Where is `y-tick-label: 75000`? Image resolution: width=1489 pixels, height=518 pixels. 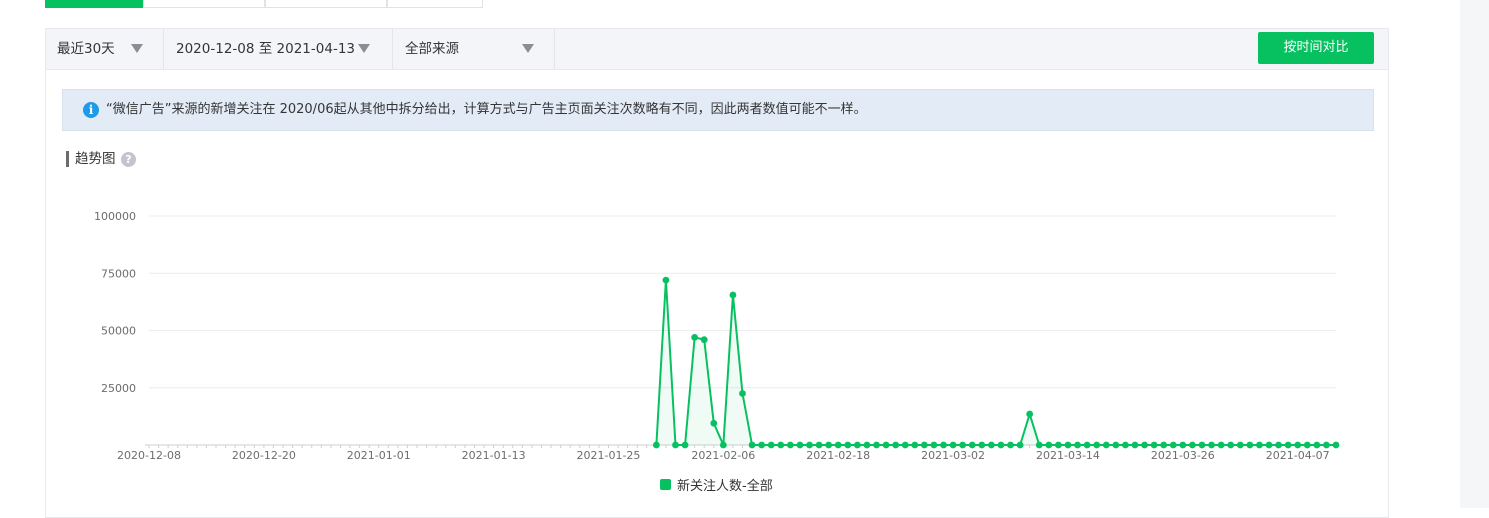
y-tick-label: 75000 is located at coordinates (118, 273).